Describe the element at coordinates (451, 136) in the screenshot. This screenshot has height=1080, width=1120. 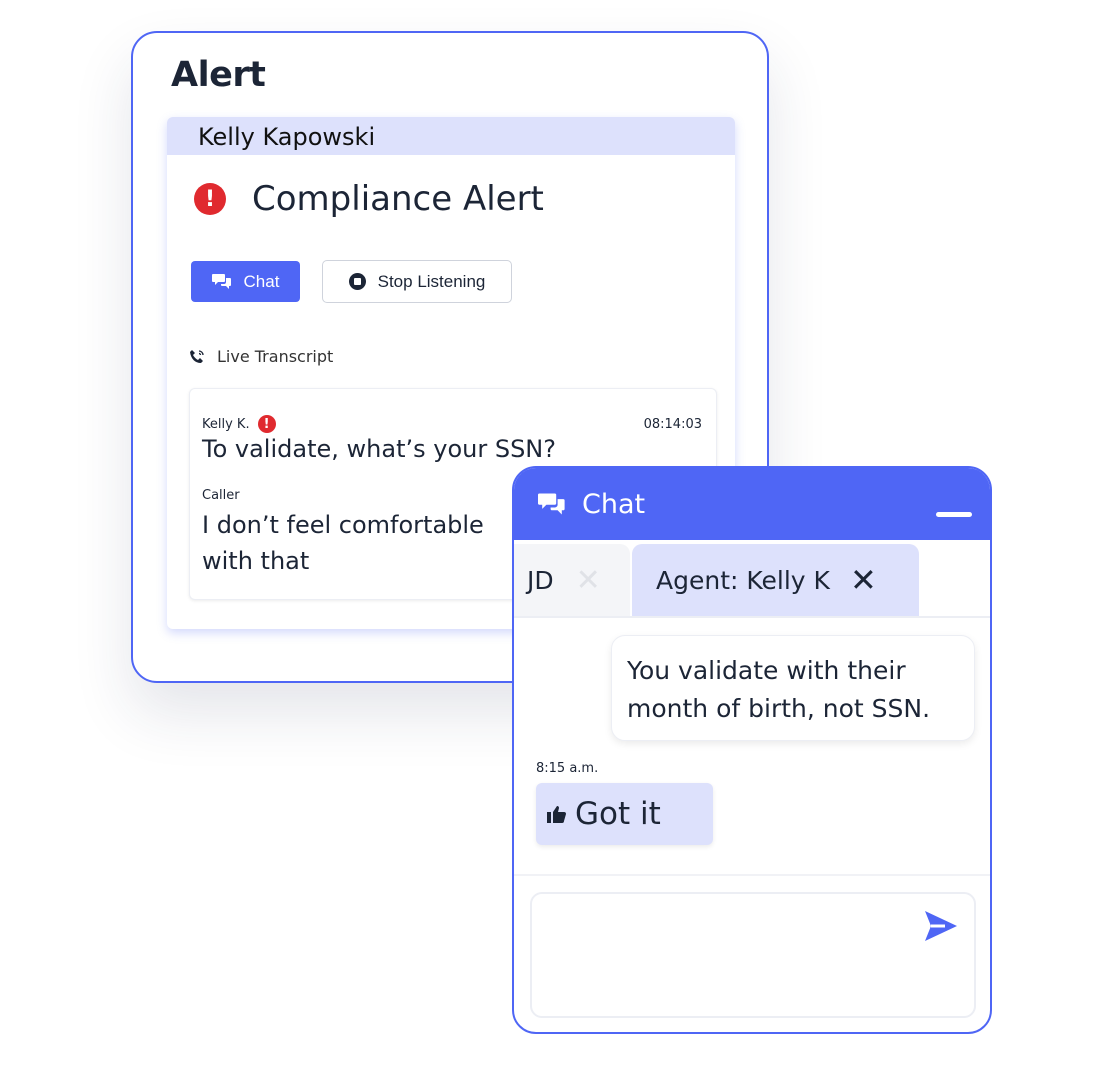
I see `agent-name: Kelly Kapowski` at that location.